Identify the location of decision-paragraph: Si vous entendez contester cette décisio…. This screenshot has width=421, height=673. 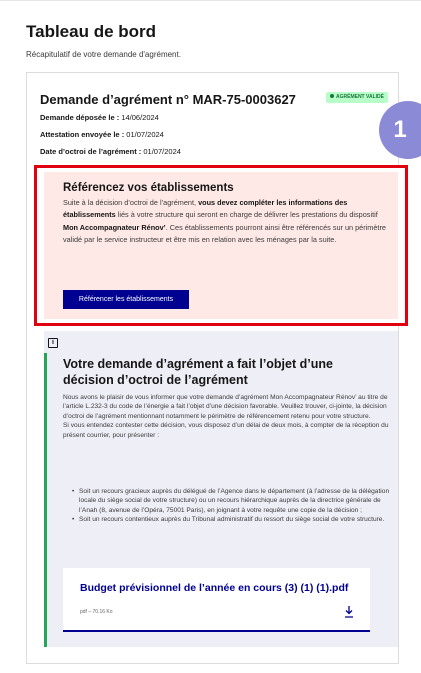
(226, 430).